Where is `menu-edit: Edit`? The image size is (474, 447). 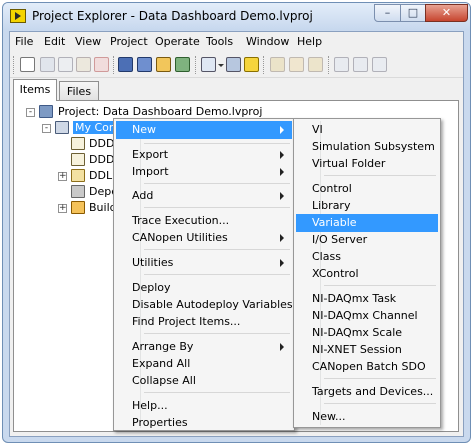 menu-edit: Edit is located at coordinates (54, 41).